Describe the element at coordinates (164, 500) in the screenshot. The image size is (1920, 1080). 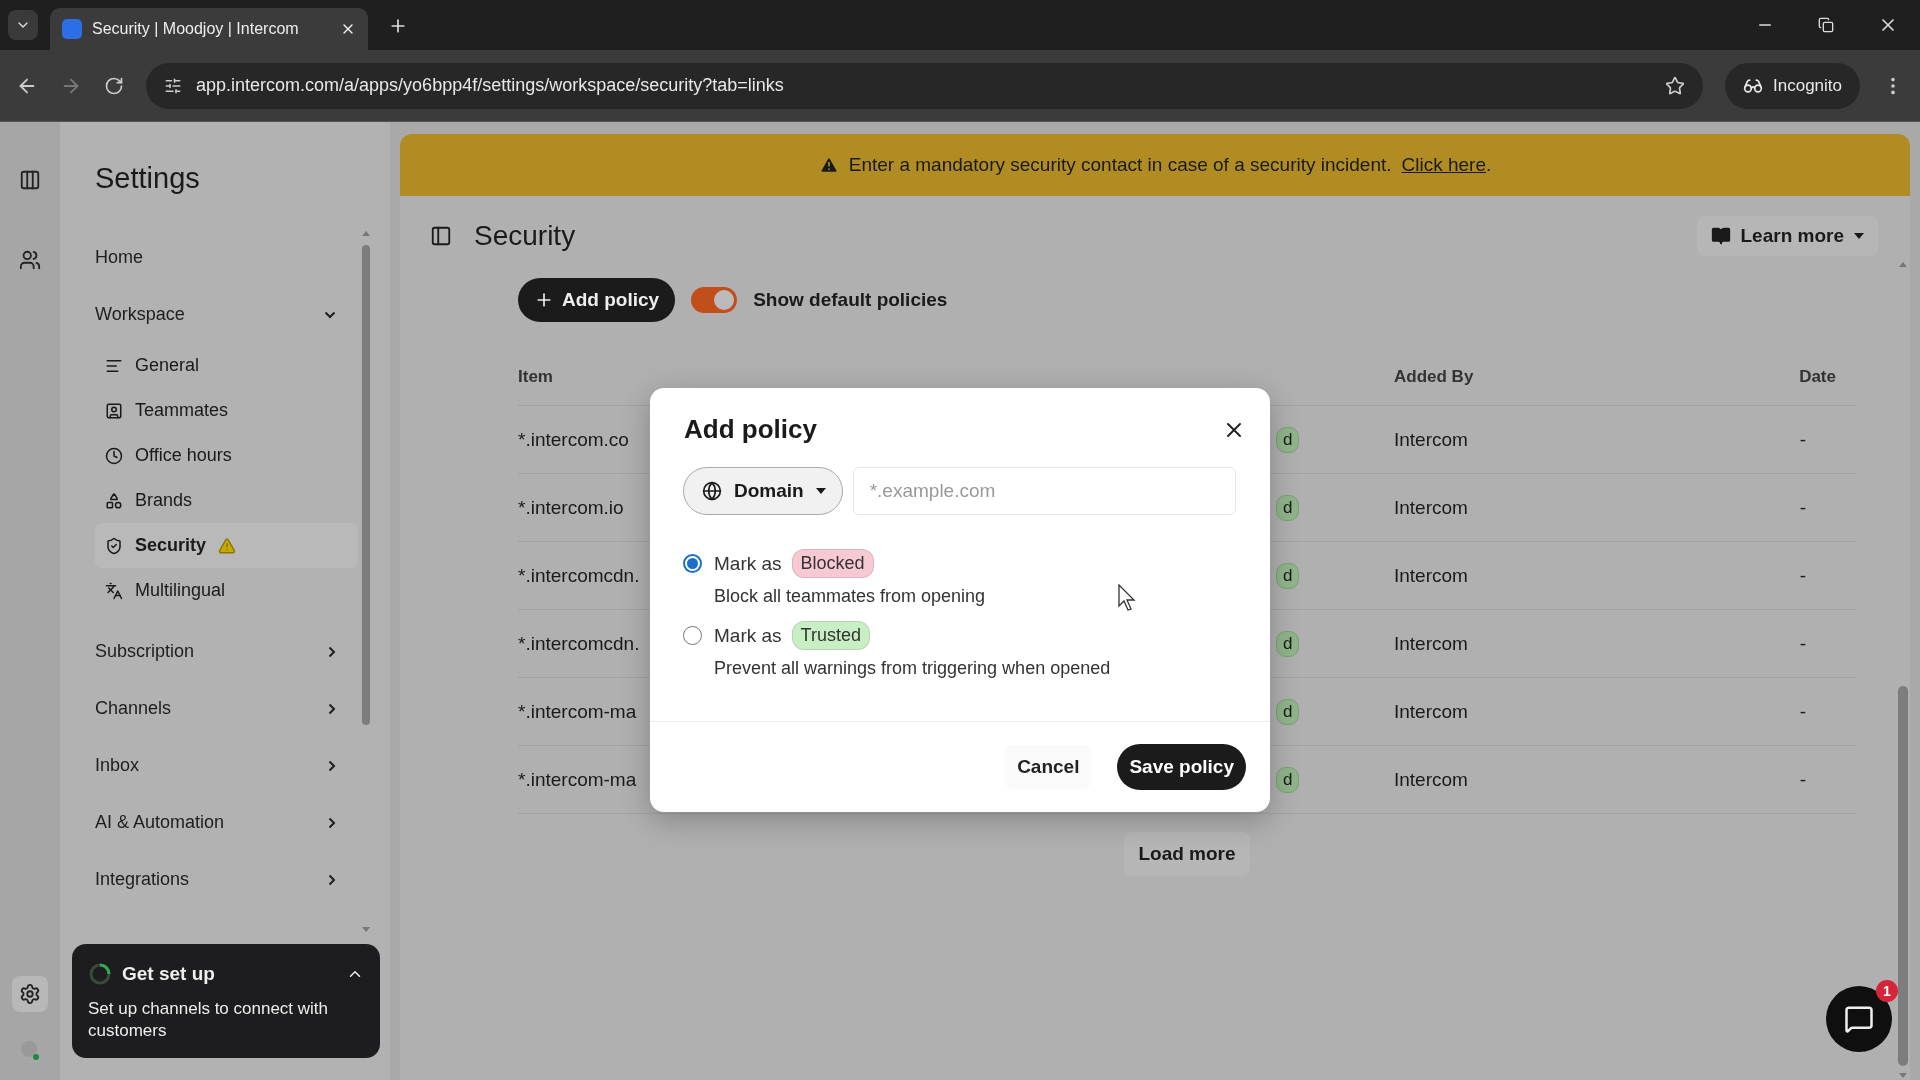
I see `sidebar-item-label: Brands` at that location.